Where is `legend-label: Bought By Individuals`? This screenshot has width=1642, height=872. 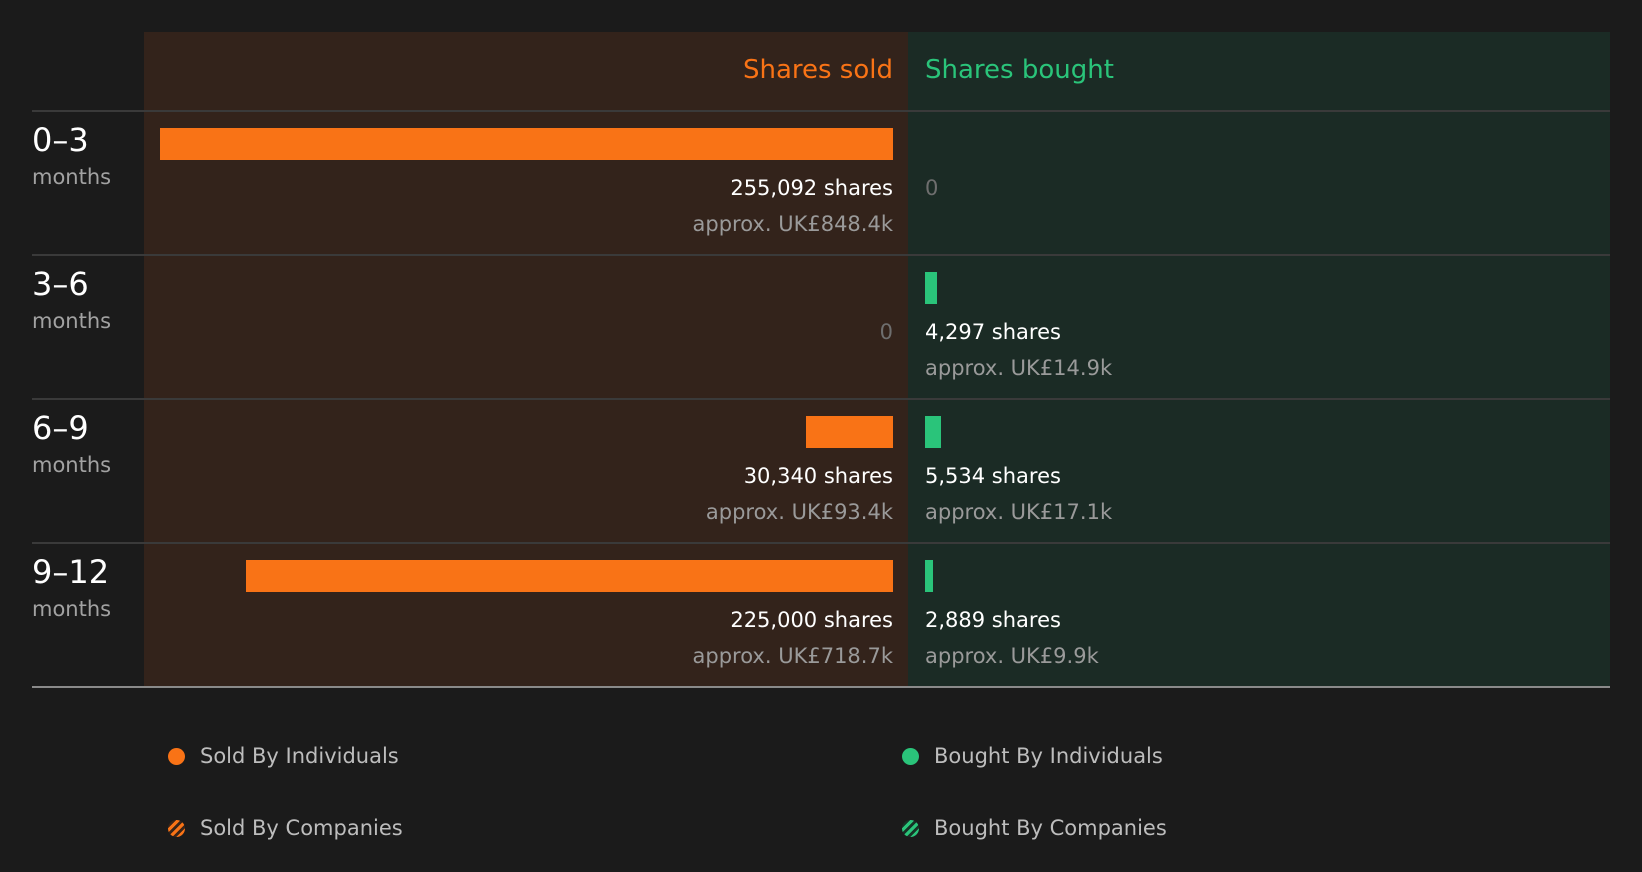 legend-label: Bought By Individuals is located at coordinates (1048, 756).